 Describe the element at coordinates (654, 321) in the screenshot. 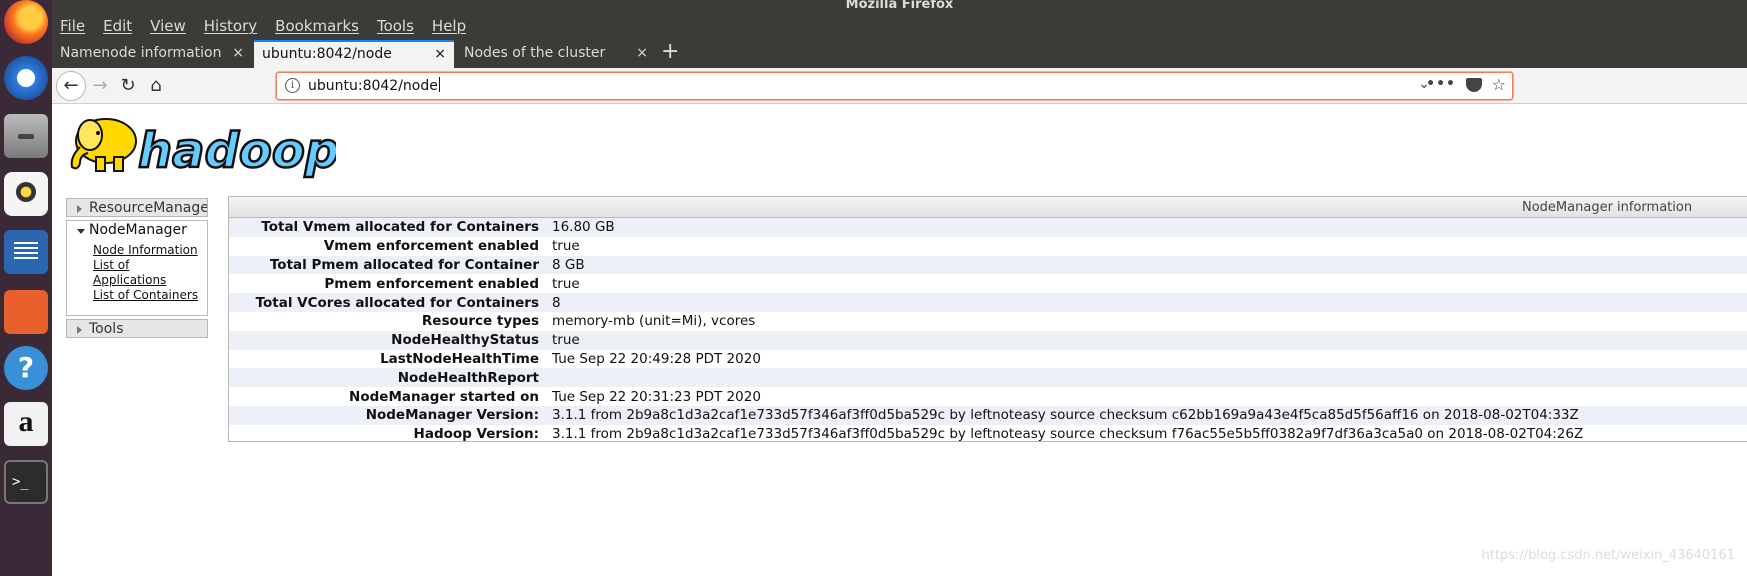

I see `info-value: memory-mb (unit=Mi), vcores` at that location.